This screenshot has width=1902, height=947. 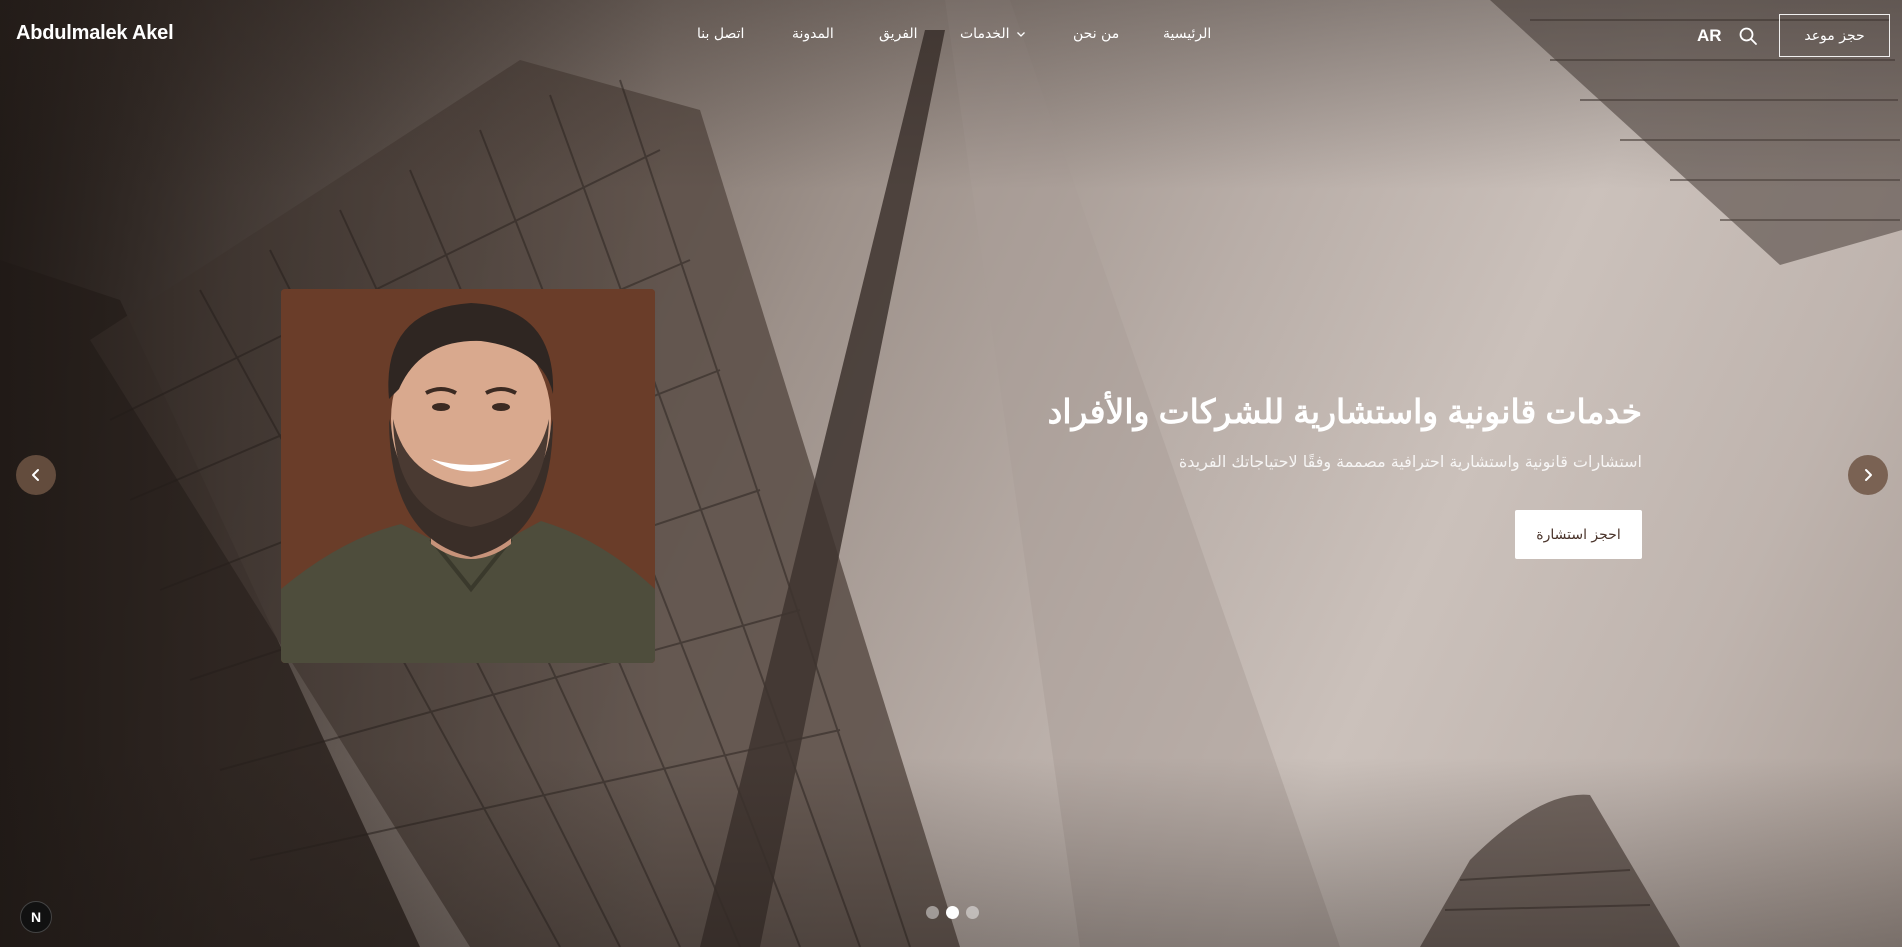 What do you see at coordinates (1709, 36) in the screenshot?
I see `language-switch: AR` at bounding box center [1709, 36].